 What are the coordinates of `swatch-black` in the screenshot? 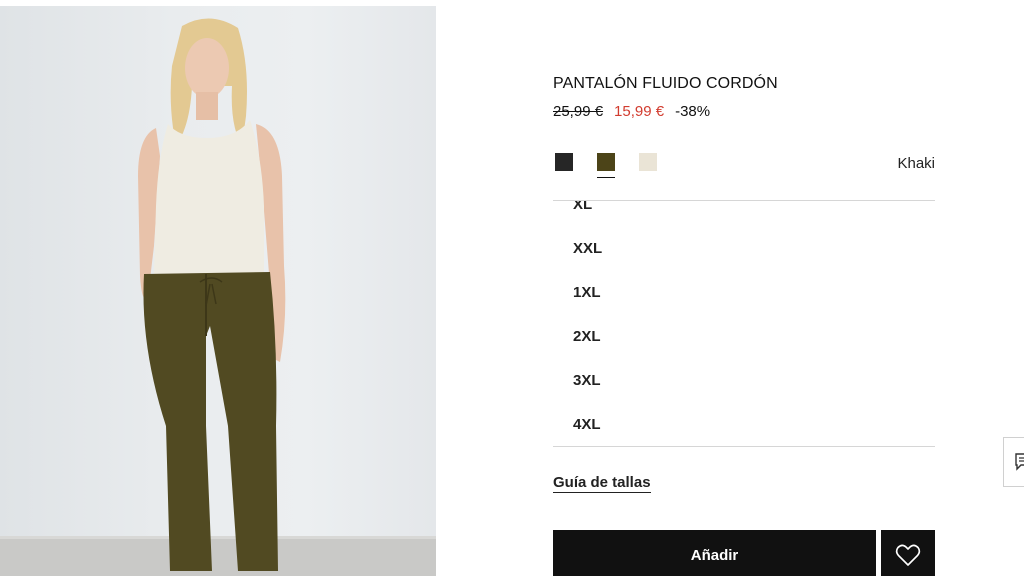 It's located at (564, 162).